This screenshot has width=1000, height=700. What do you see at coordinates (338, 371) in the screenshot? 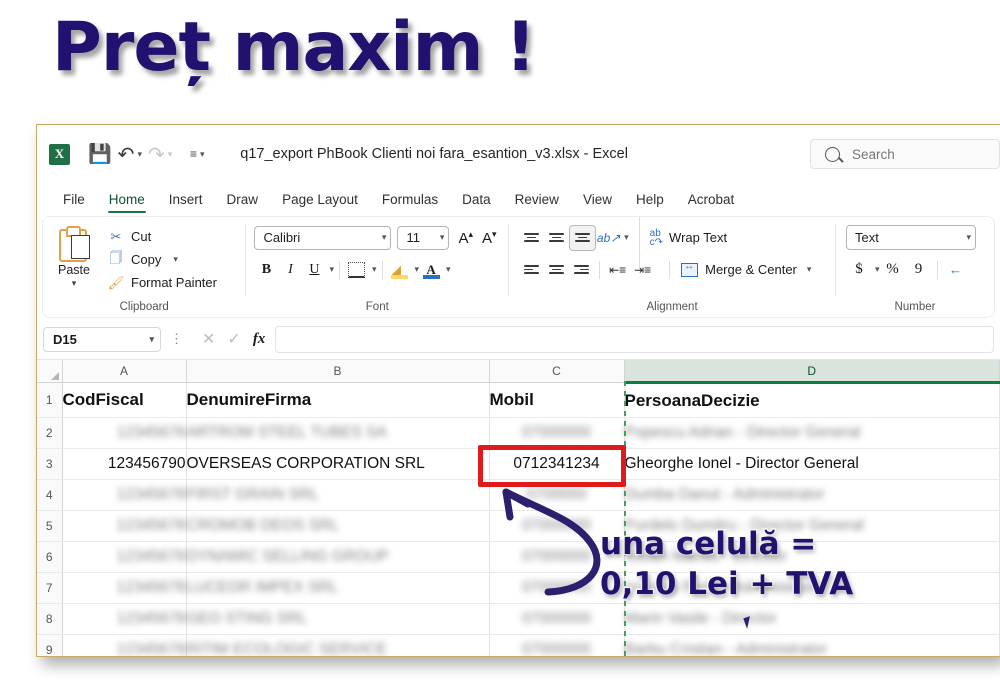
I see `column-header-b: B` at bounding box center [338, 371].